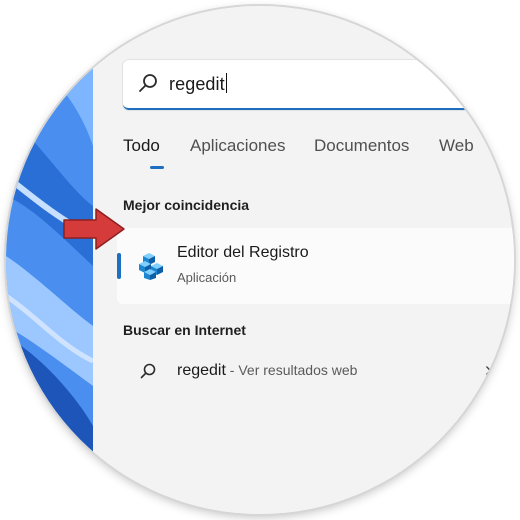 The image size is (520, 520). Describe the element at coordinates (237, 146) in the screenshot. I see `tab-aplicaciones: Aplicaciones` at that location.